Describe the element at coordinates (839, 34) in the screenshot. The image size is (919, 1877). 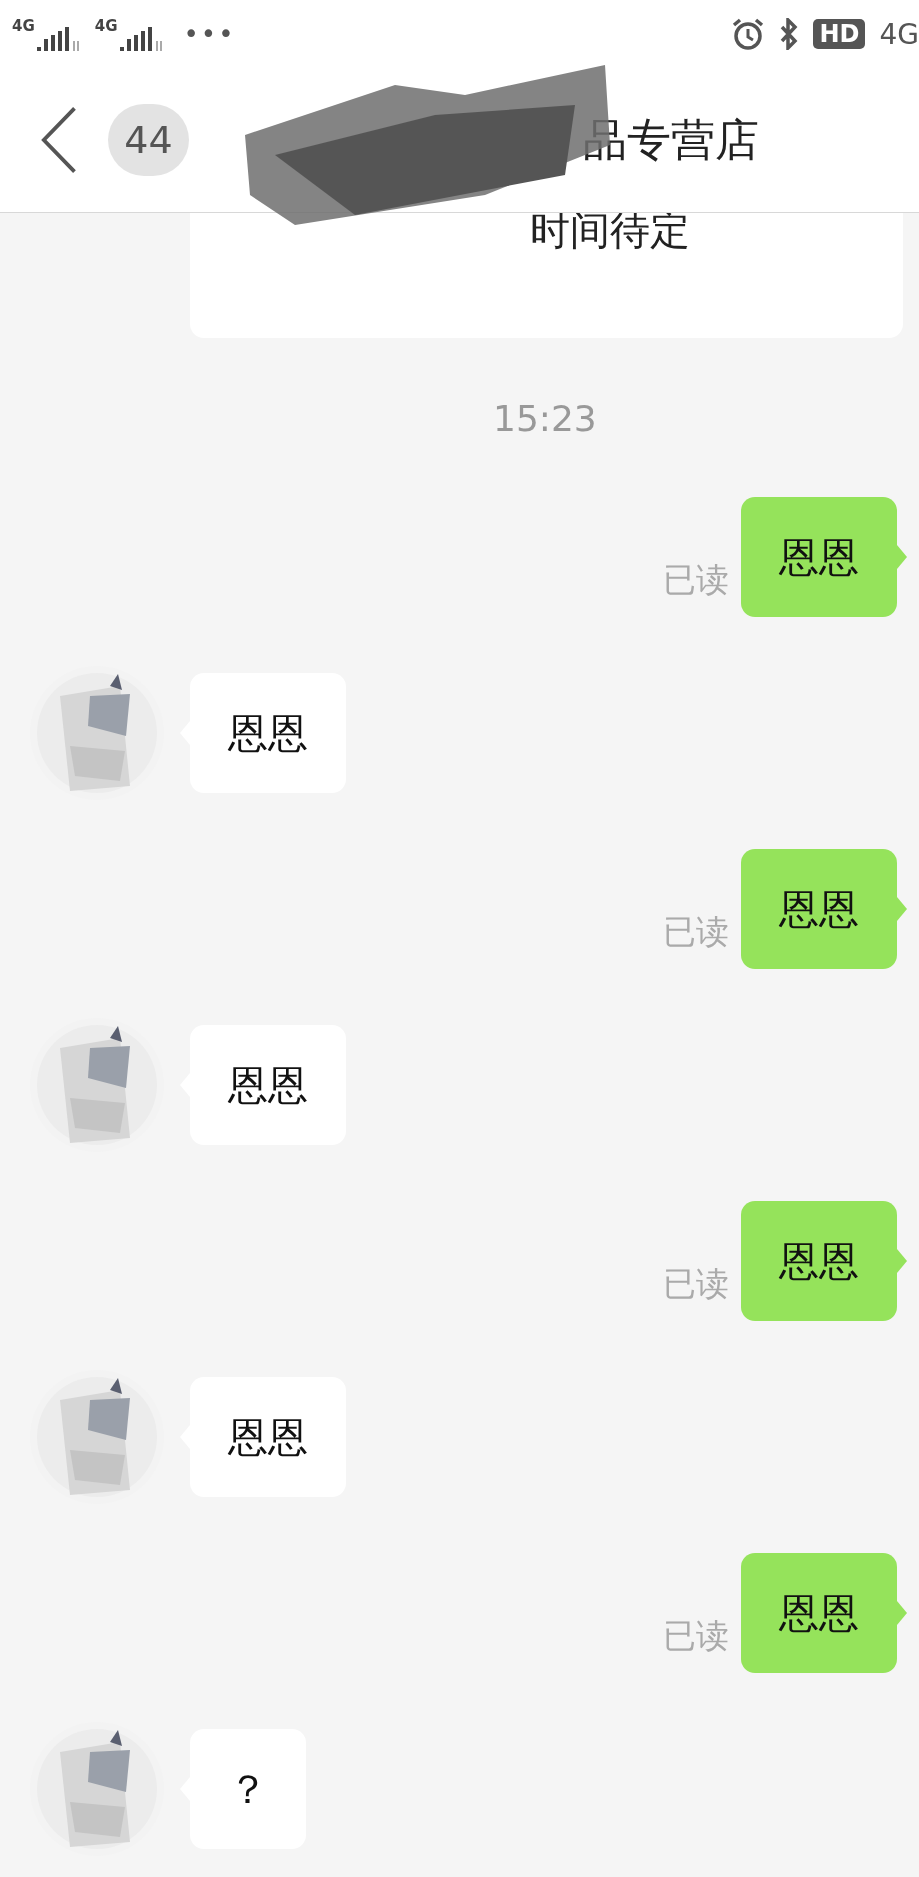
I see `hd-badge: HD` at that location.